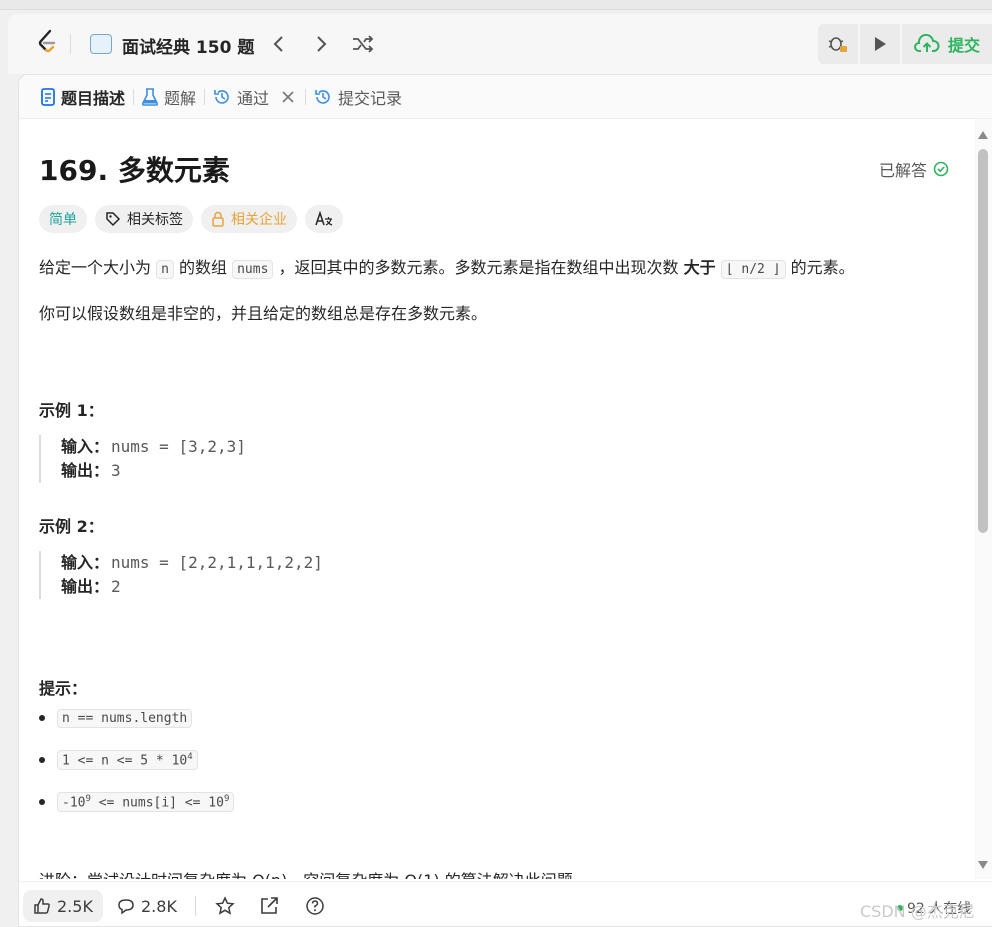 This screenshot has width=992, height=927. Describe the element at coordinates (218, 219) in the screenshot. I see `lock-icon` at that location.